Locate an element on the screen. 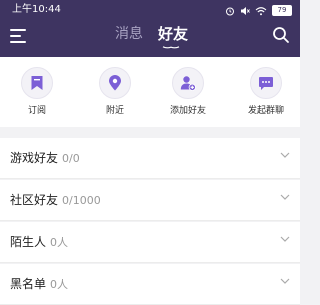 Image resolution: width=320 pixels, height=305 pixels. wifi-icon is located at coordinates (261, 10).